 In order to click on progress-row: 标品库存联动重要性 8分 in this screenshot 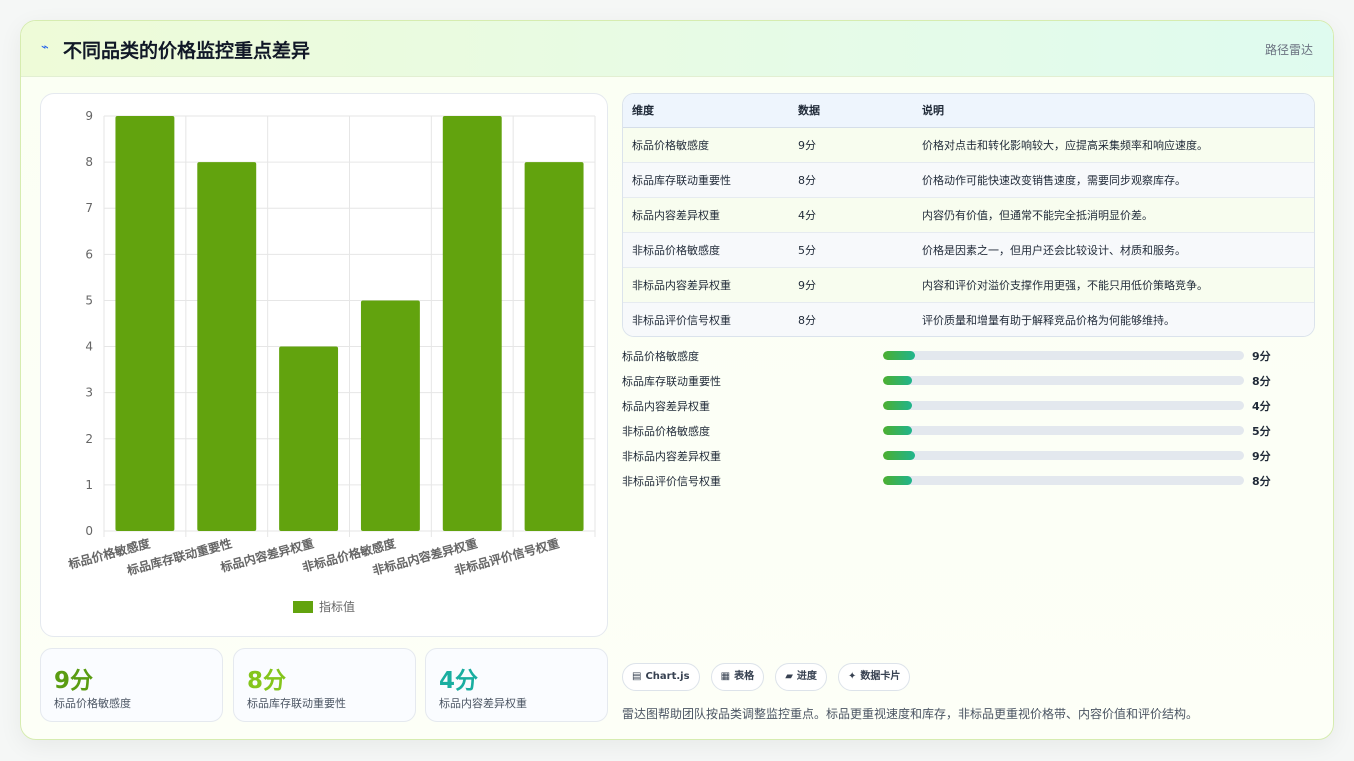, I will do `click(952, 383)`.